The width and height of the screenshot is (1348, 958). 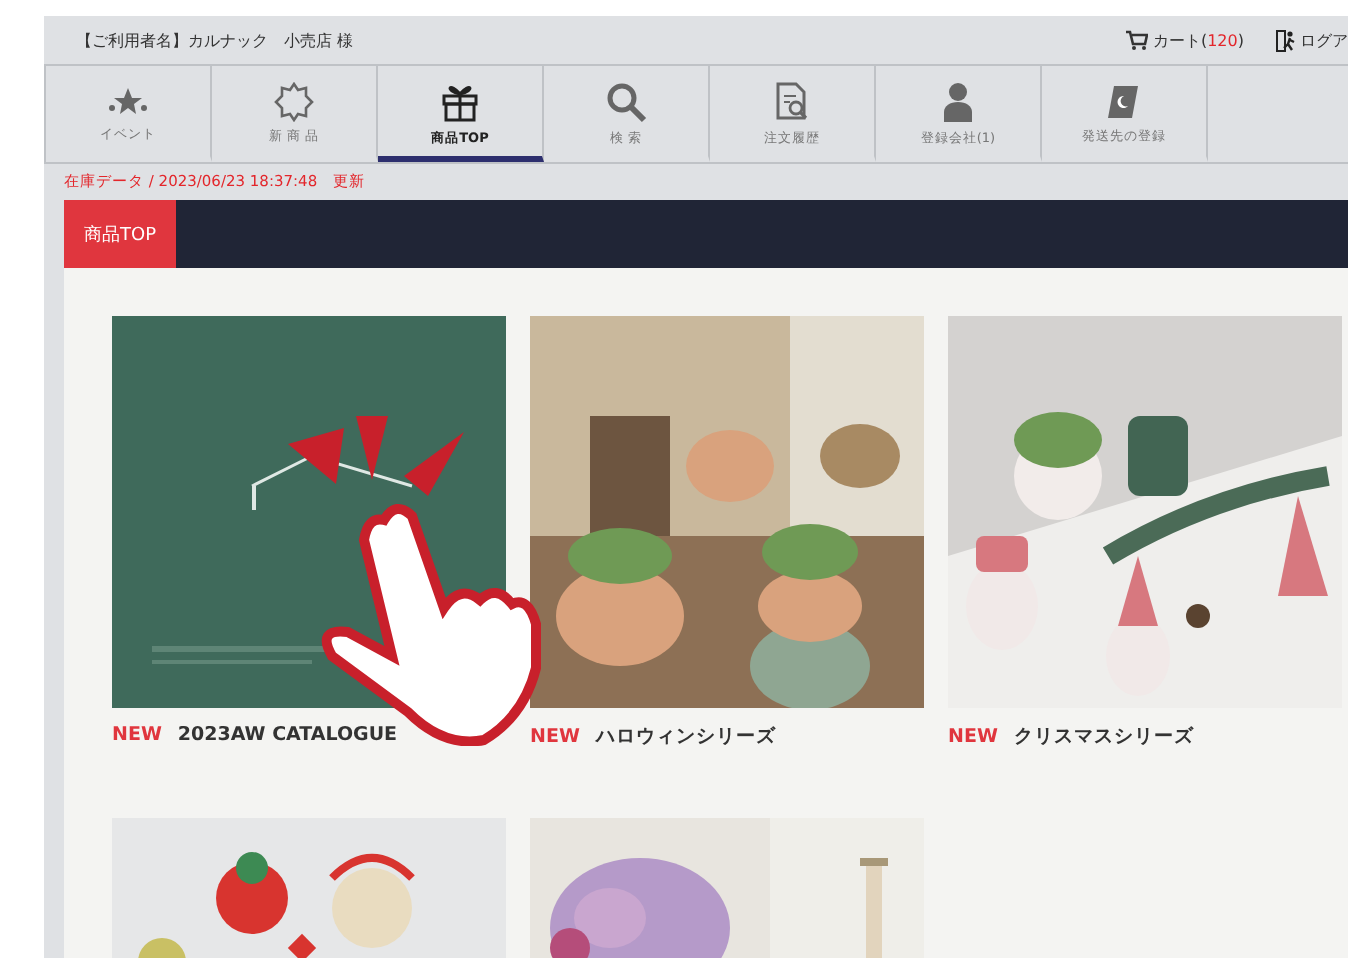 What do you see at coordinates (1185, 40) in the screenshot?
I see `cart-link: カート(120)` at bounding box center [1185, 40].